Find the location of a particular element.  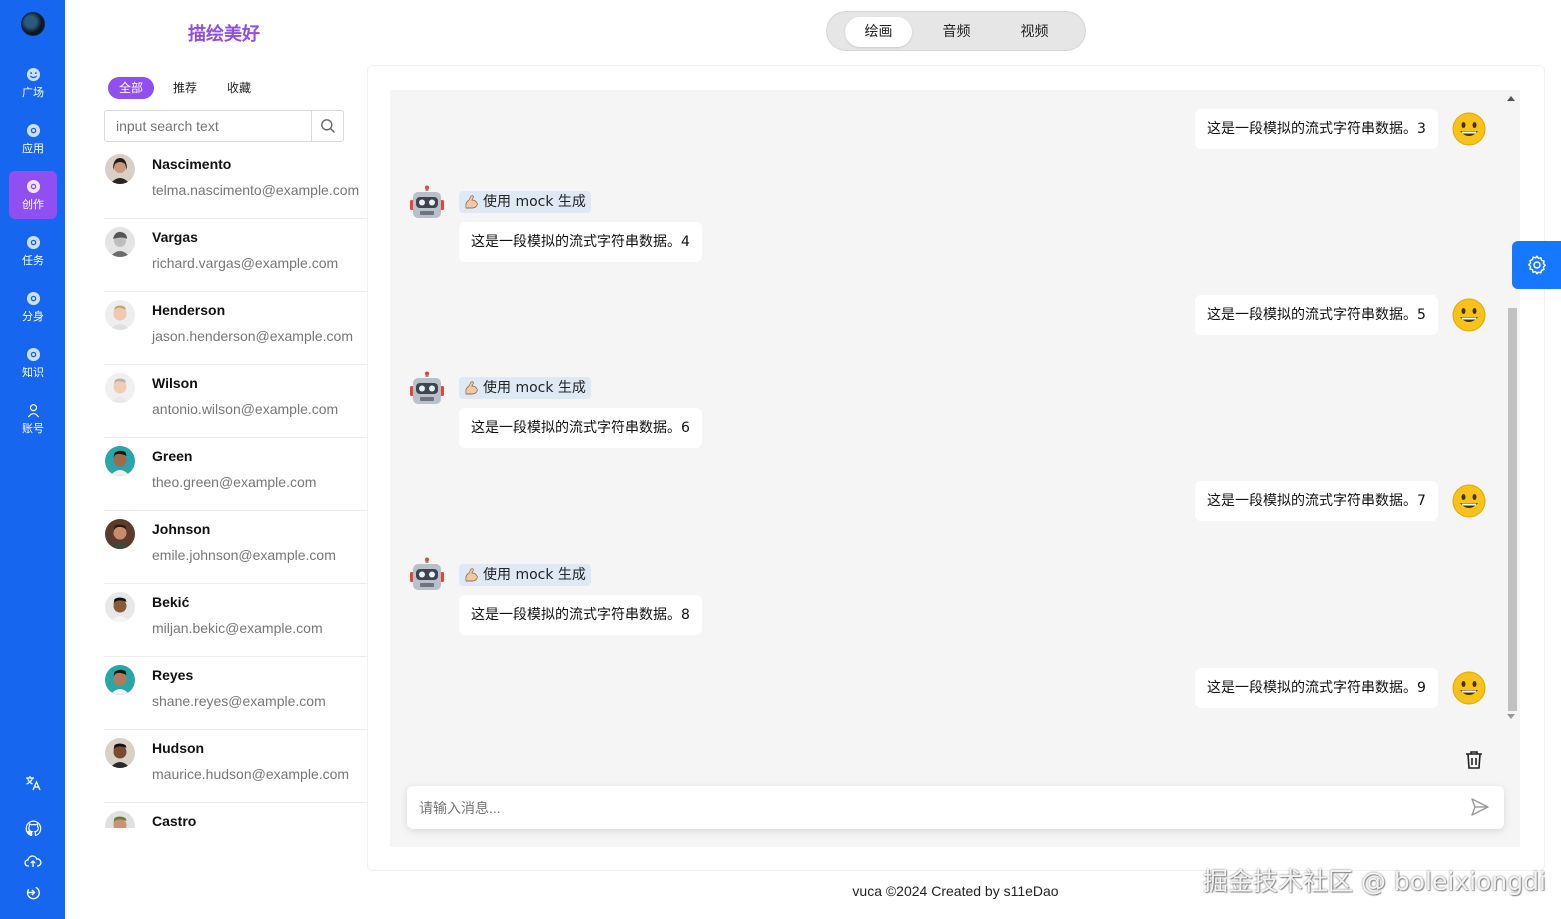

mode-tabs: 绘画 音频 视频 is located at coordinates (956, 31).